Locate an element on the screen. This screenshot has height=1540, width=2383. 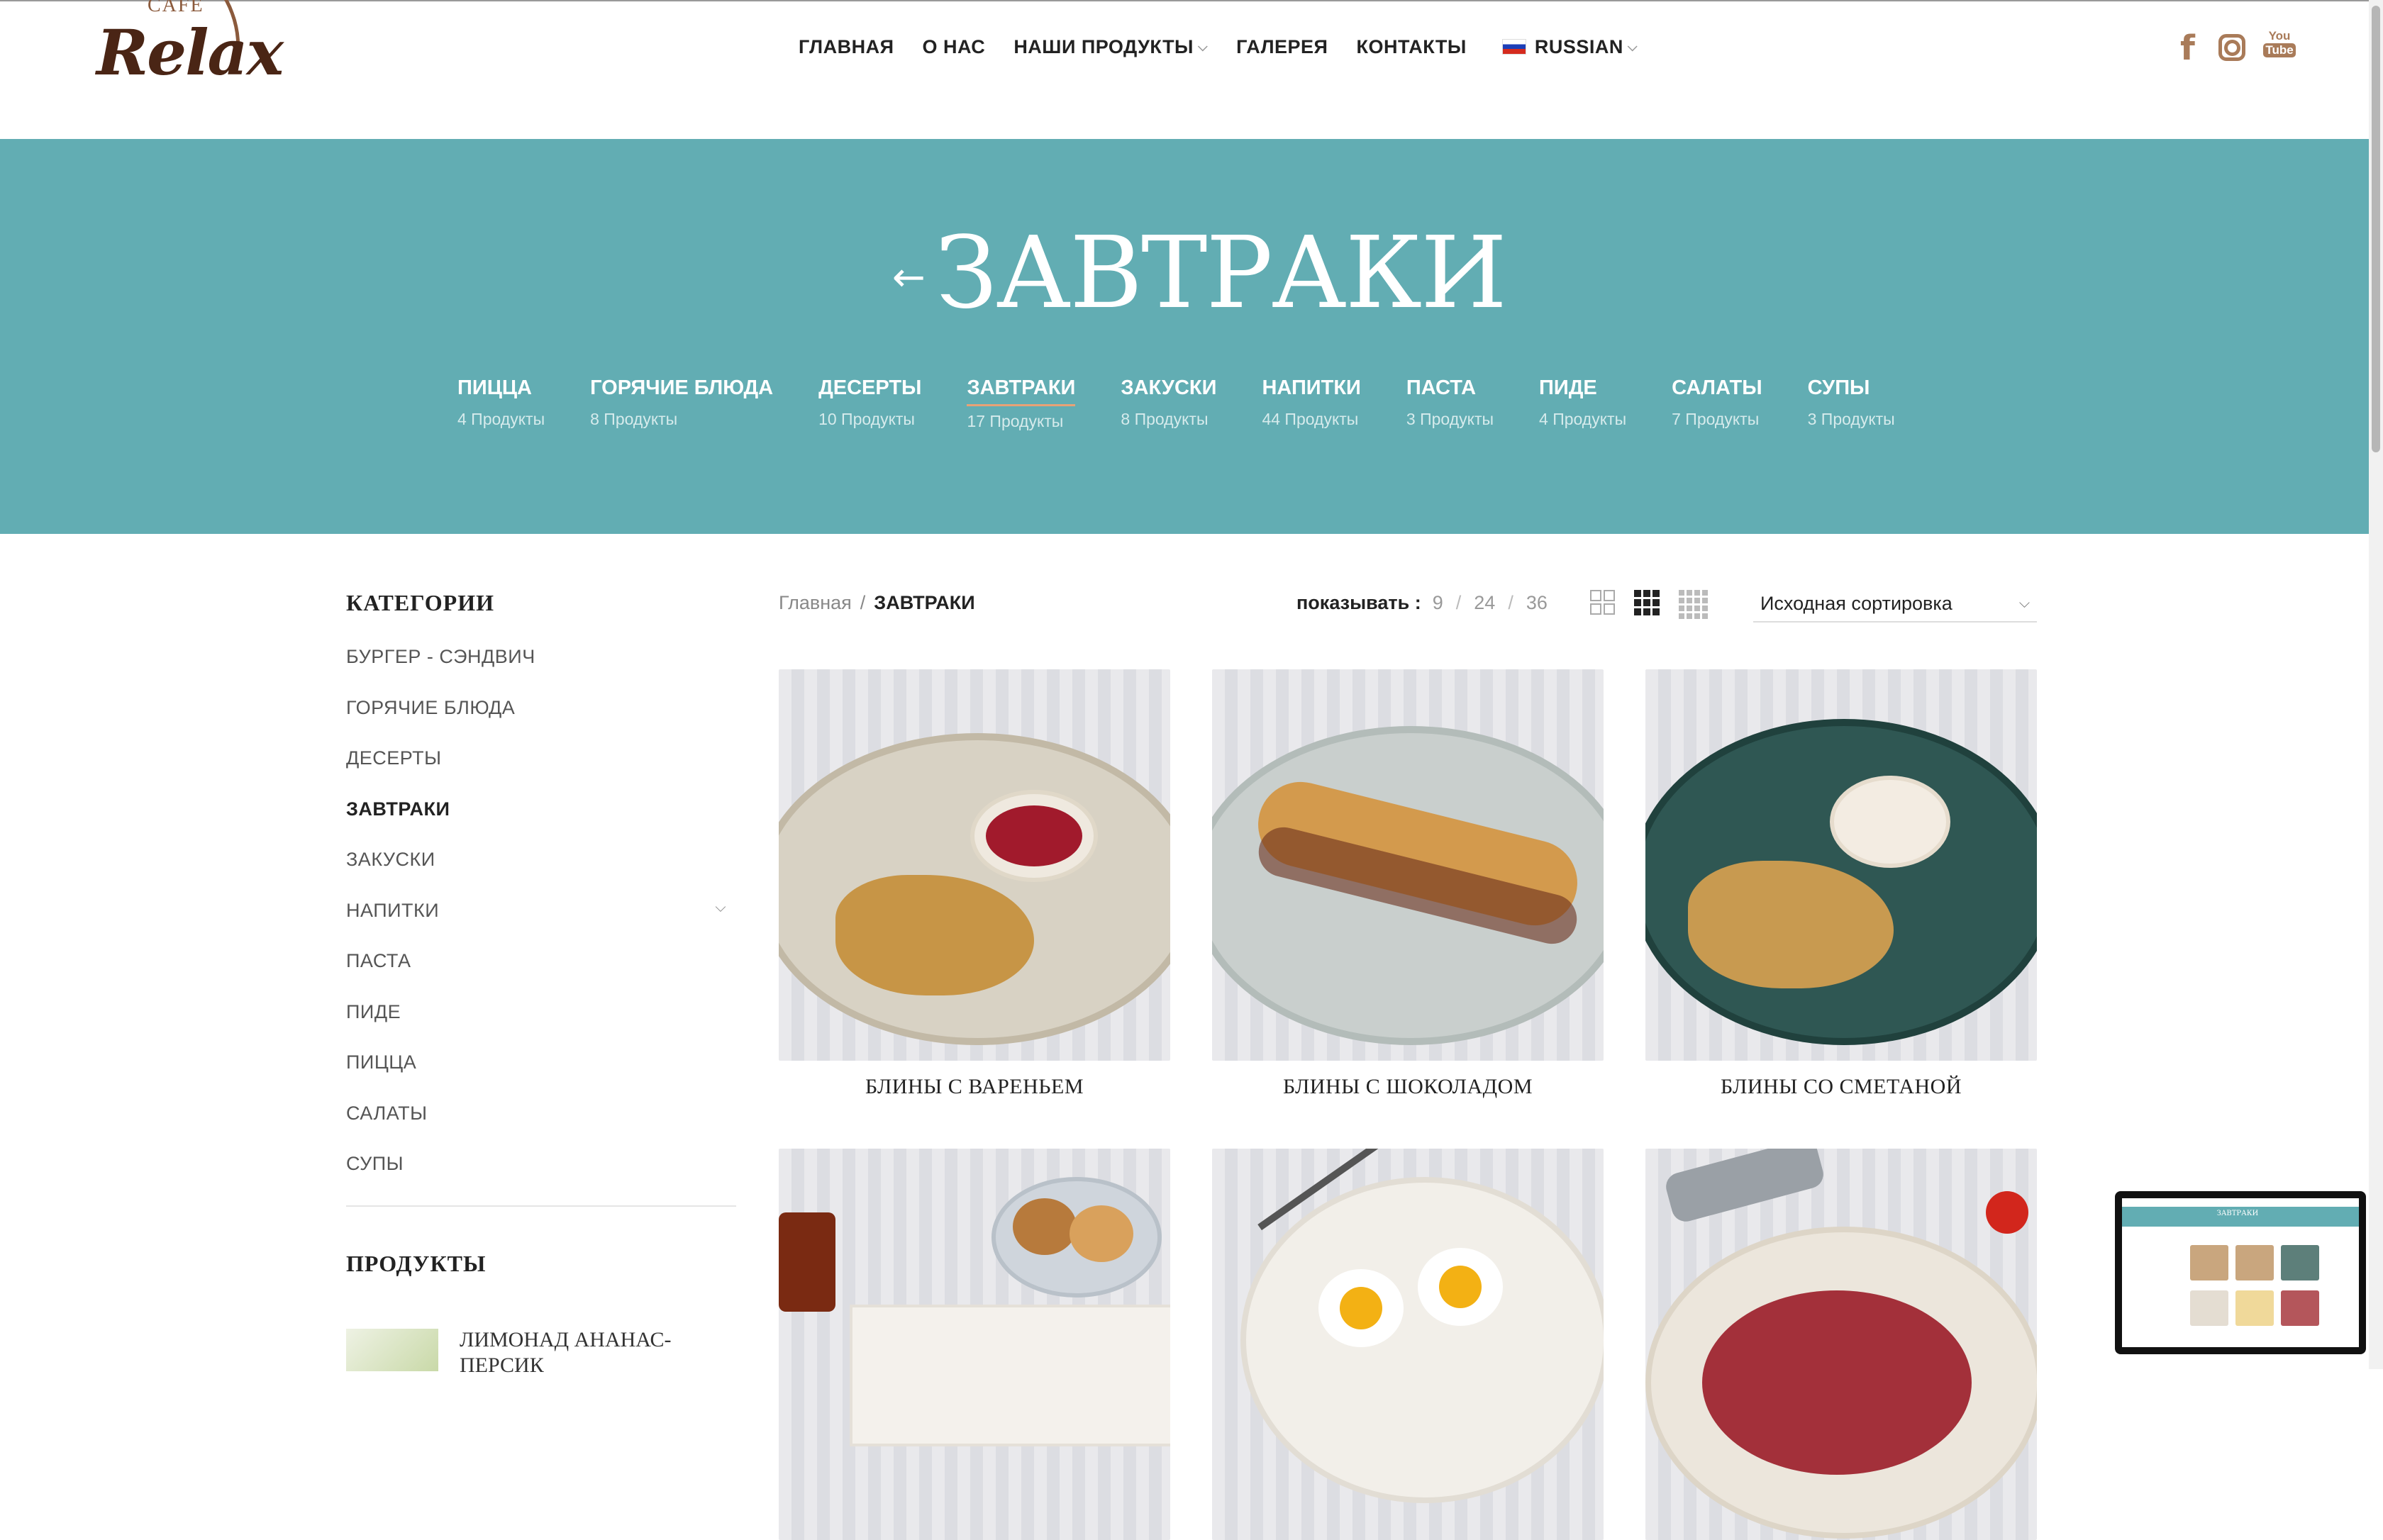
product-card: БЛИНЫ СО СМЕТАНОЙ is located at coordinates (1841, 884).